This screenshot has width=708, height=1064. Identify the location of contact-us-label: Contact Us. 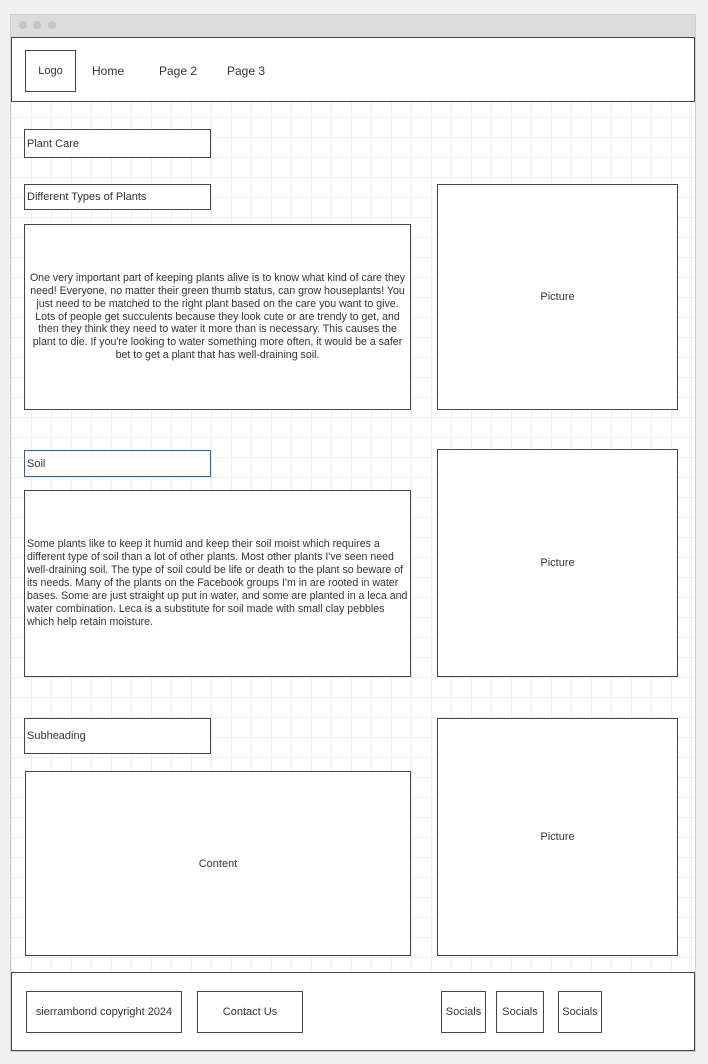
(250, 1012).